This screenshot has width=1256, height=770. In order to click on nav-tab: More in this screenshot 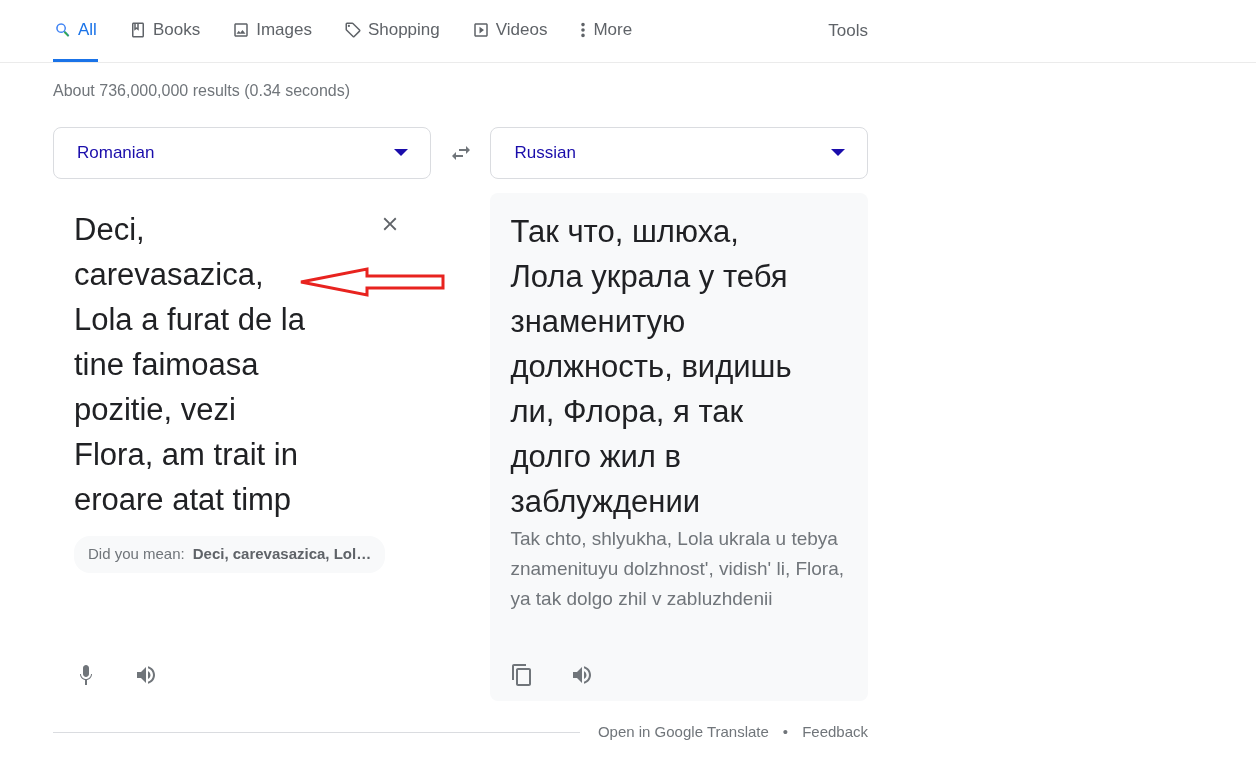, I will do `click(606, 31)`.